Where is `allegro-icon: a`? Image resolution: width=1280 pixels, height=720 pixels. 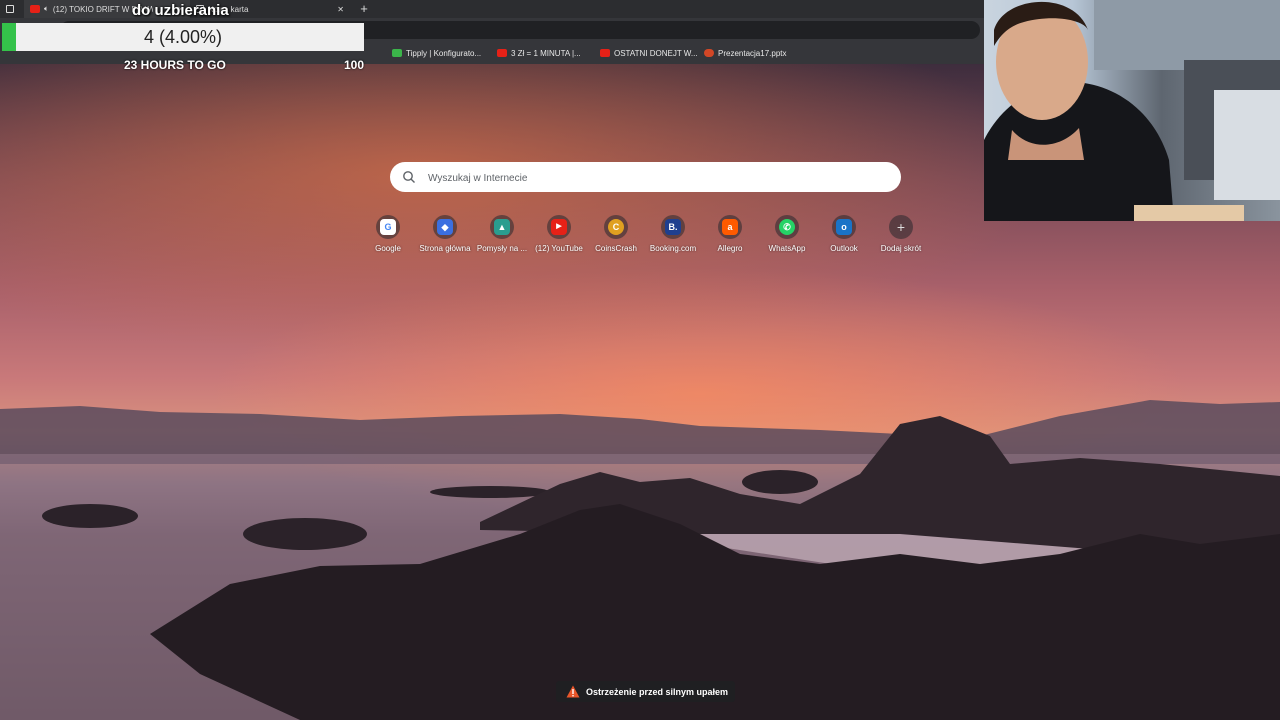
allegro-icon: a is located at coordinates (730, 227).